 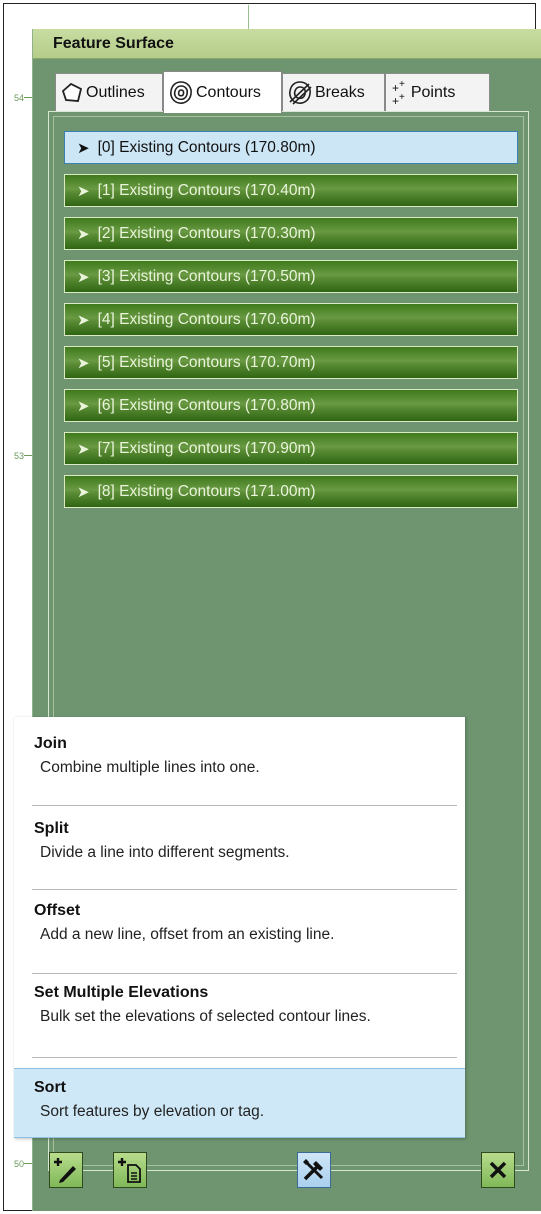 What do you see at coordinates (115, 92) in the screenshot?
I see `tab-label: Outlines` at bounding box center [115, 92].